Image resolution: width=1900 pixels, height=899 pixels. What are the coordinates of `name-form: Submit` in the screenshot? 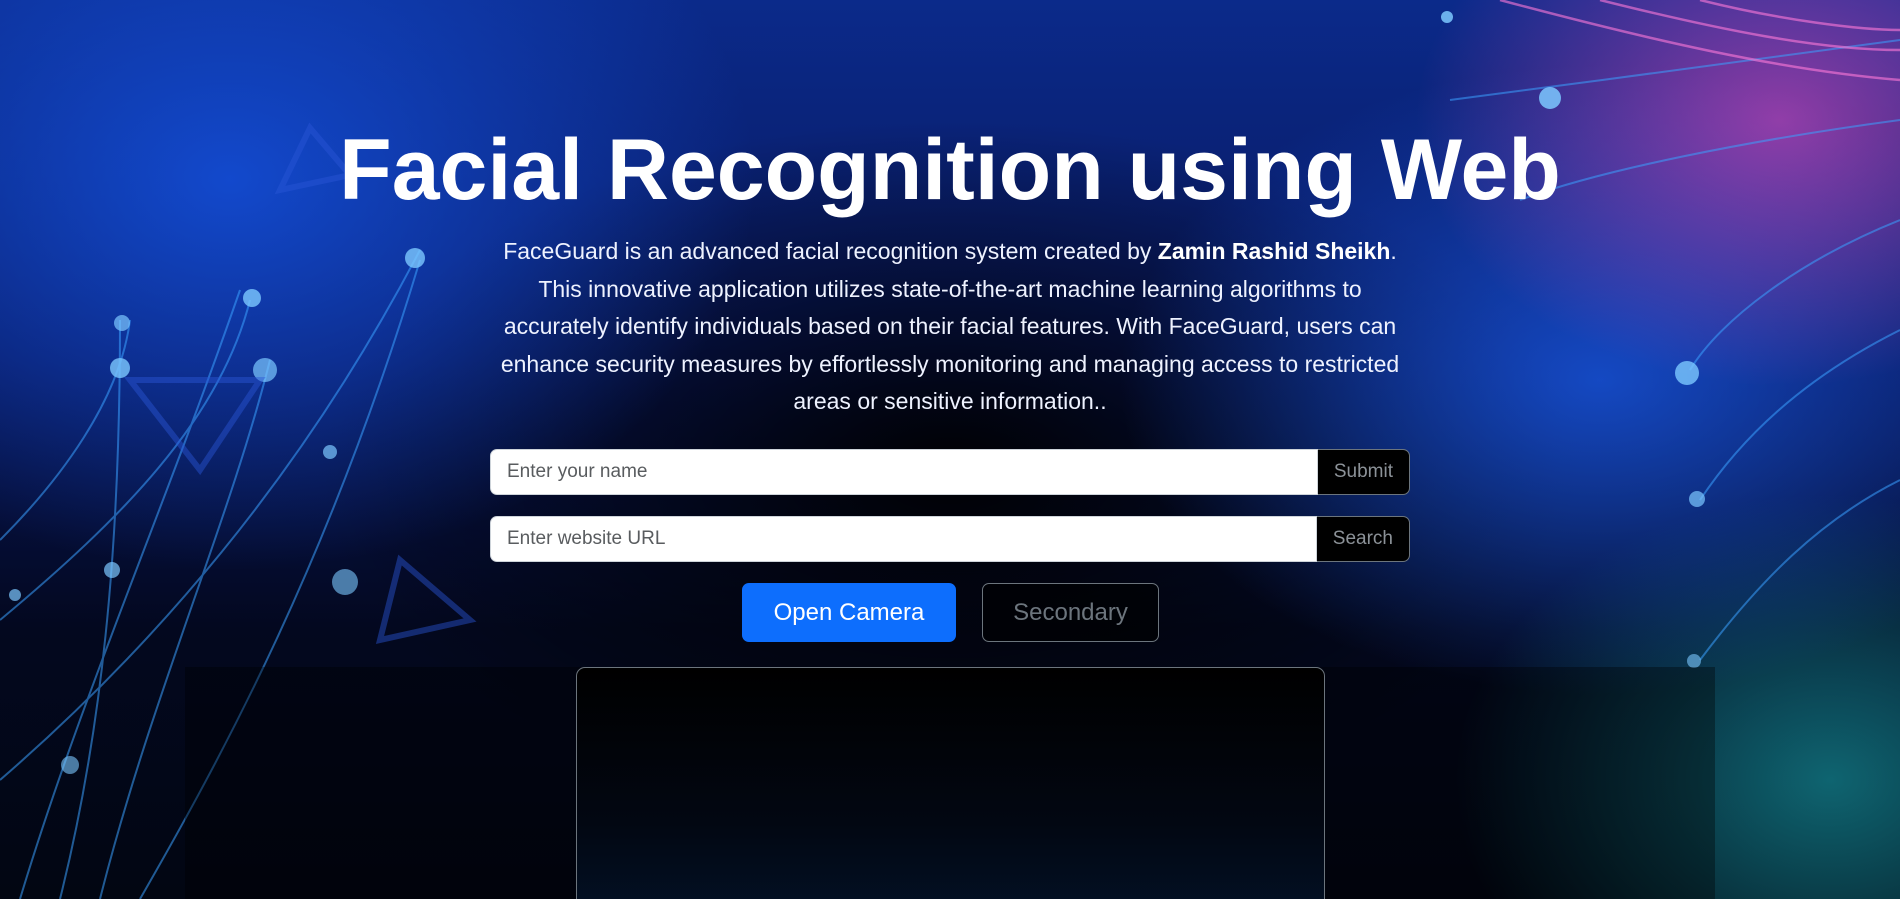 It's located at (950, 472).